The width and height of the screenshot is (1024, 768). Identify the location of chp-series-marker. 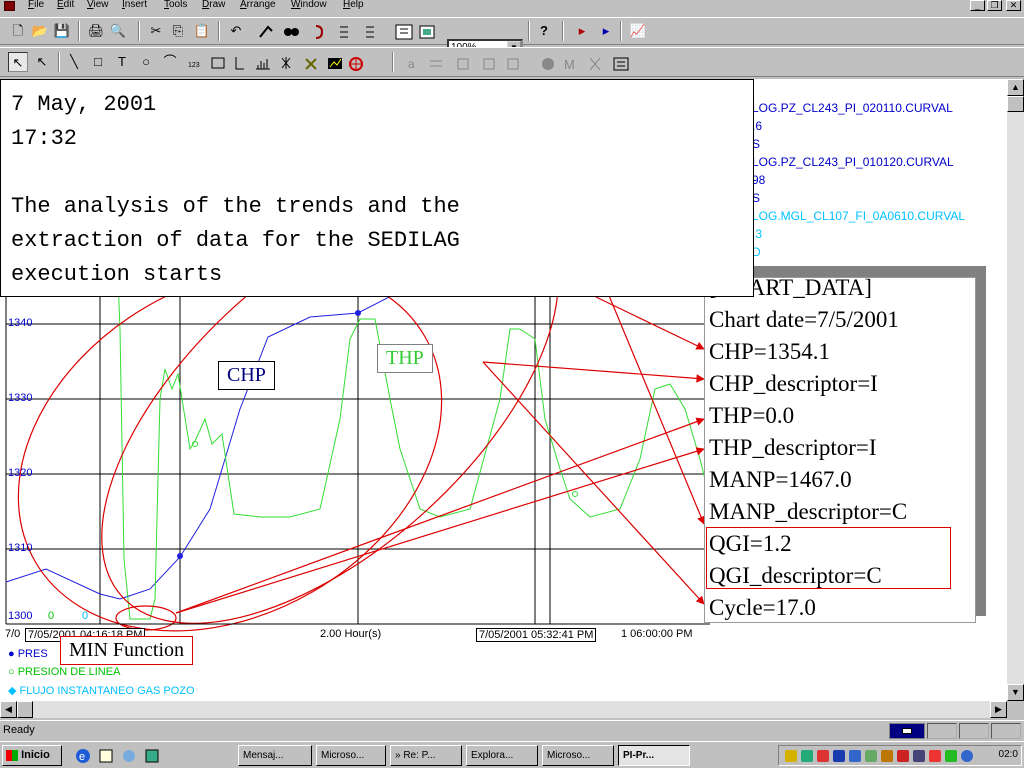
(358, 313).